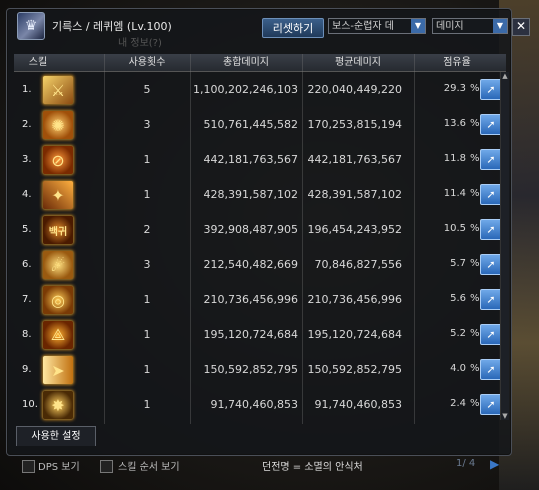  Describe the element at coordinates (454, 123) in the screenshot. I see `share: 13.6` at that location.